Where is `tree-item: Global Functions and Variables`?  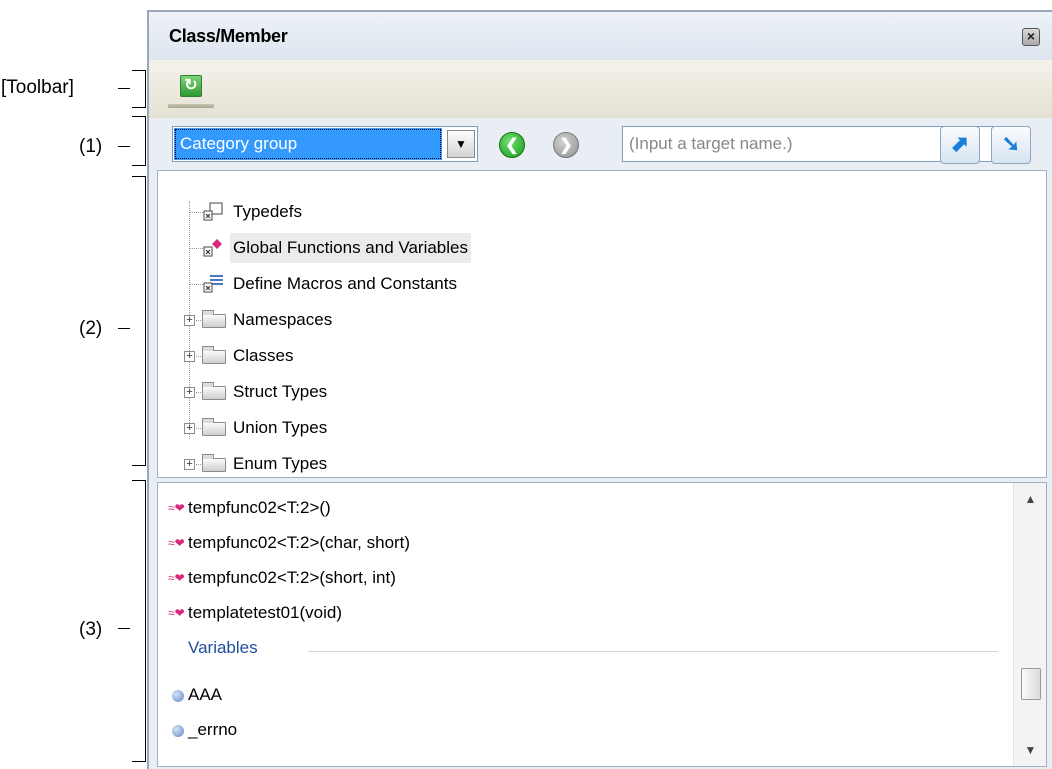
tree-item: Global Functions and Variables is located at coordinates (598, 248).